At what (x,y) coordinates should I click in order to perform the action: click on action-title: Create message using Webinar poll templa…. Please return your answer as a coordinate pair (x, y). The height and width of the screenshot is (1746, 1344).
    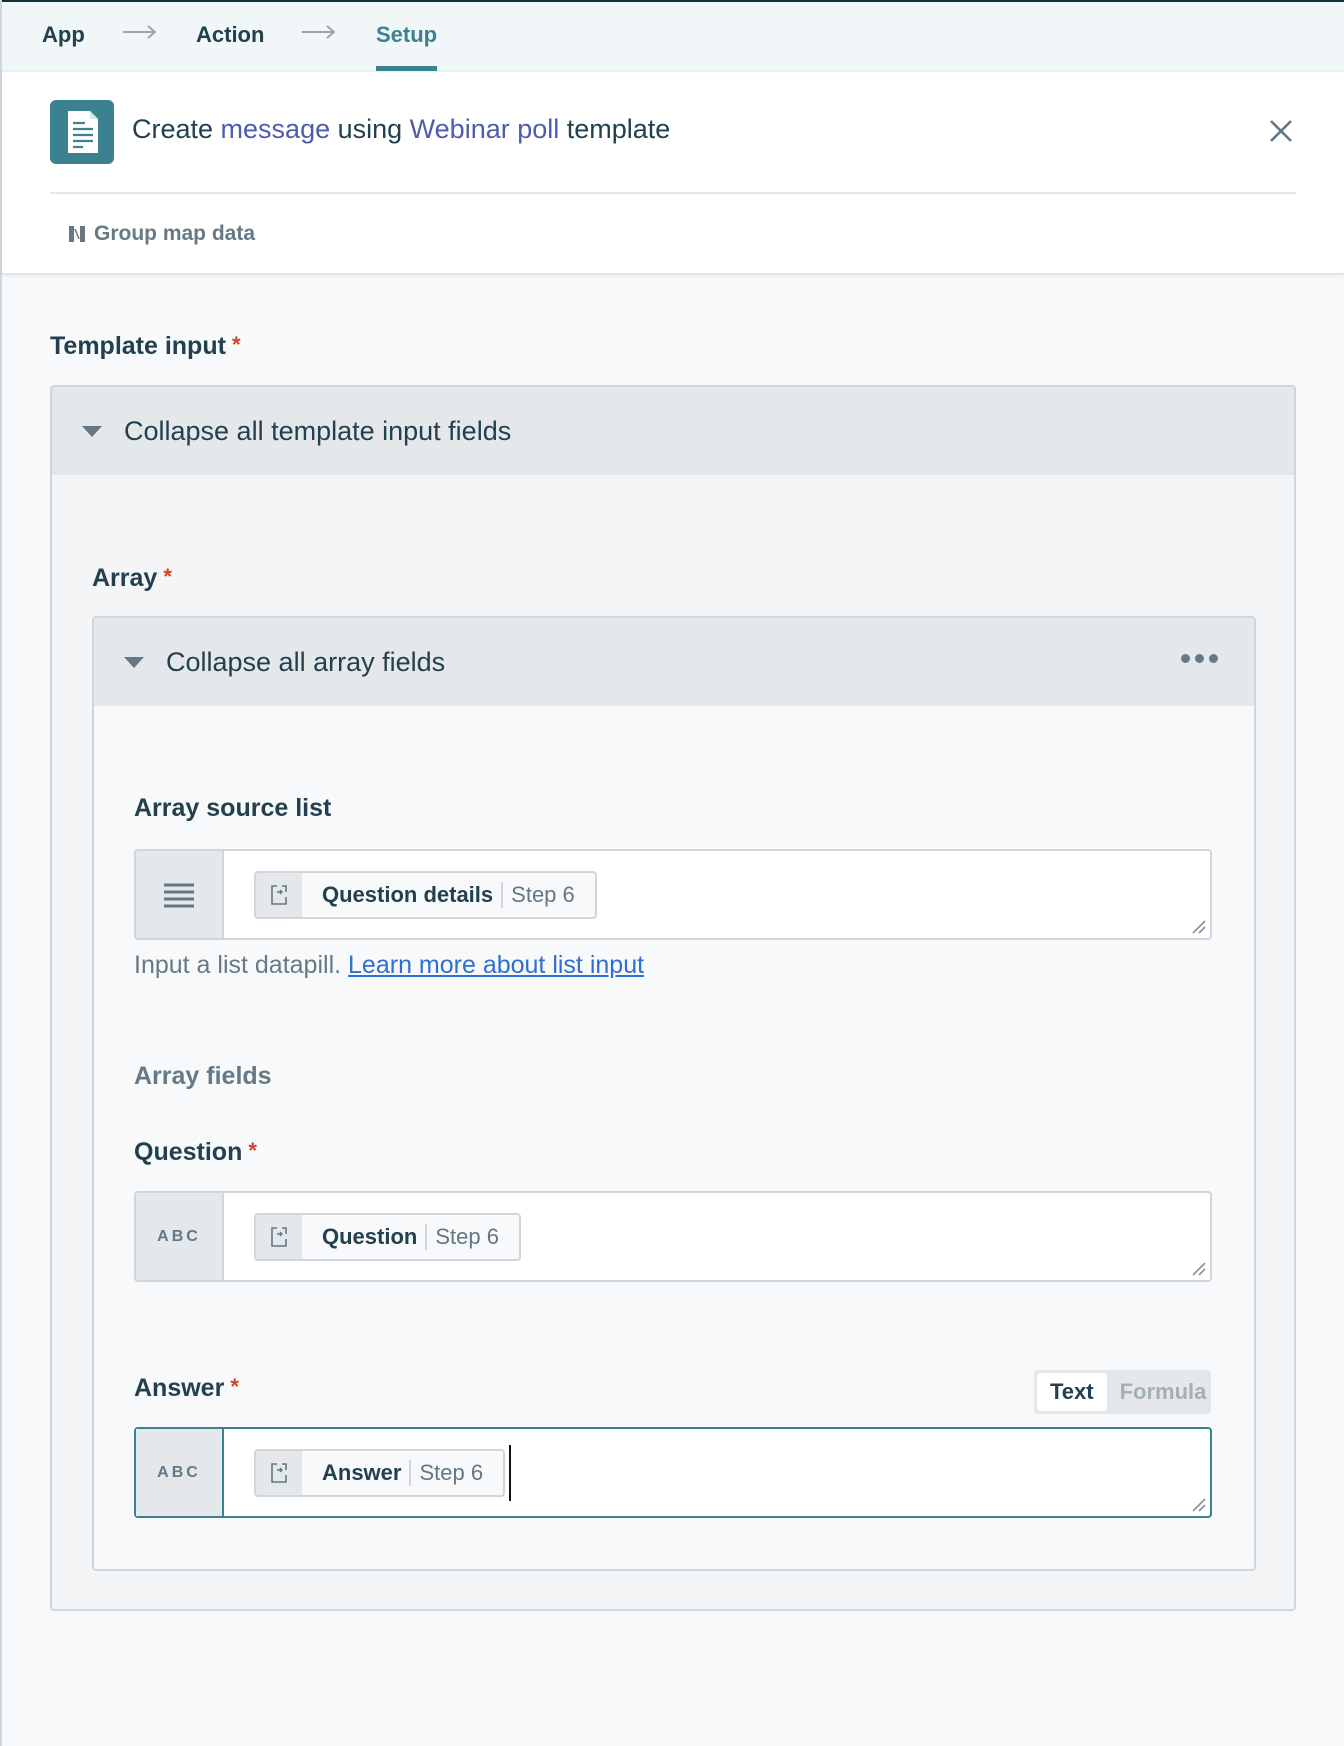
    Looking at the image, I should click on (401, 129).